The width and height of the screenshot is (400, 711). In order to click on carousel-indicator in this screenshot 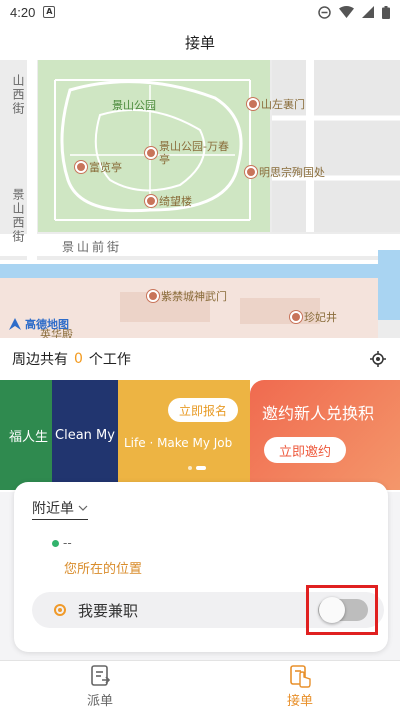, I will do `click(197, 468)`.